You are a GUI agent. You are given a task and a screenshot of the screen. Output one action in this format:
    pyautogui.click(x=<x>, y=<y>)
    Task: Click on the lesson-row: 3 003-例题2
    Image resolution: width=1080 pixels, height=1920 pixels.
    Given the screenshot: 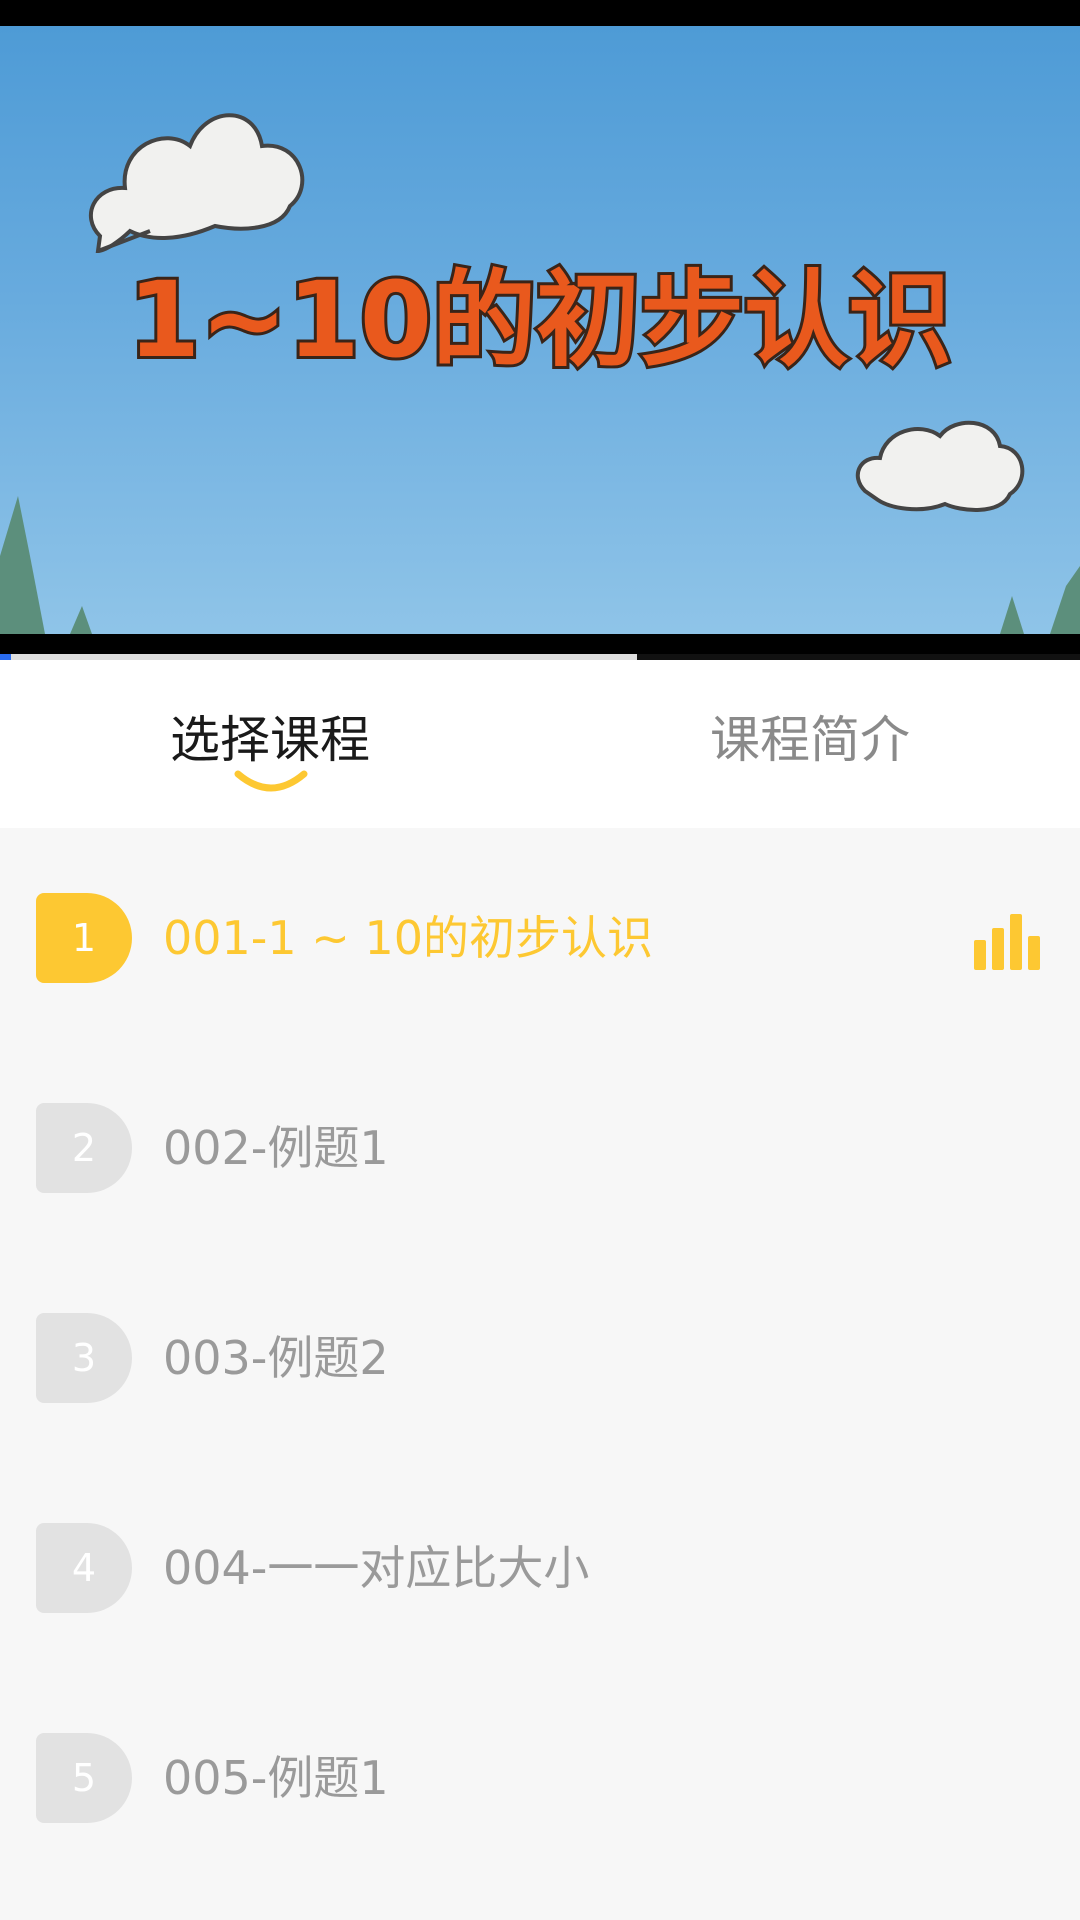 What is the action you would take?
    pyautogui.click(x=540, y=1358)
    